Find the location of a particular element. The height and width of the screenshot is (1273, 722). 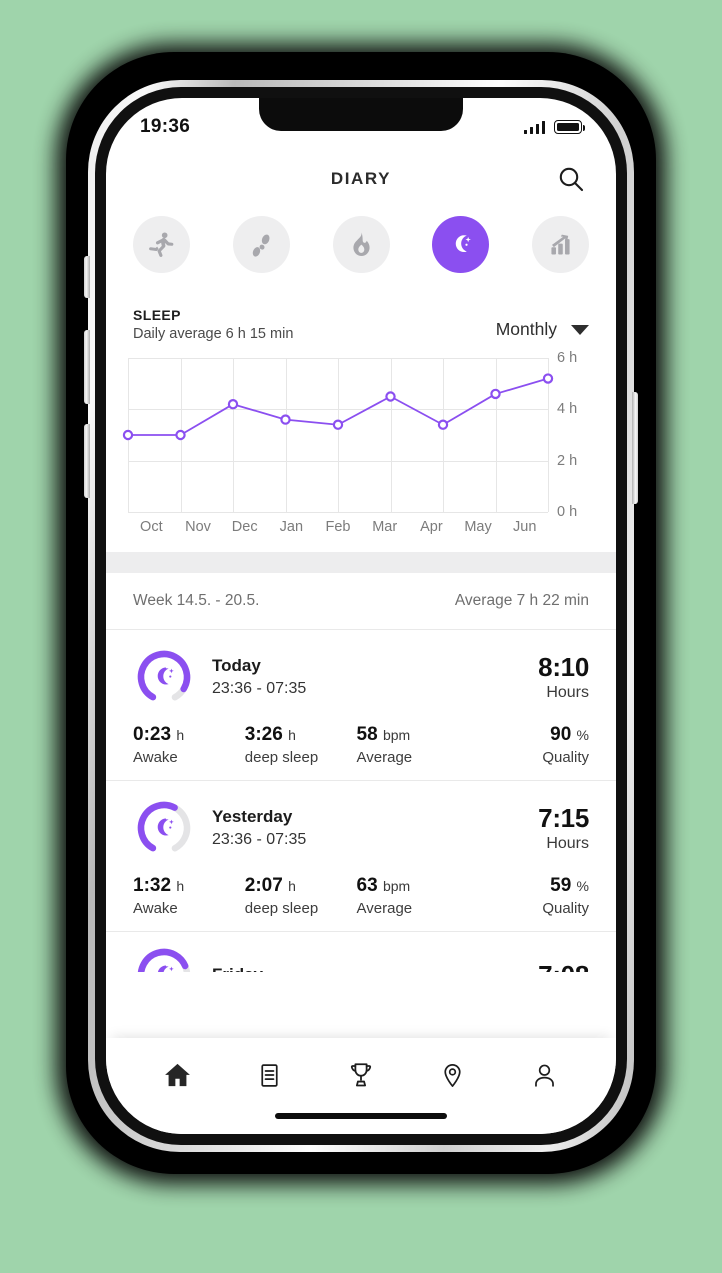

sleep-stat-value: 1:32 h is located at coordinates (159, 885).